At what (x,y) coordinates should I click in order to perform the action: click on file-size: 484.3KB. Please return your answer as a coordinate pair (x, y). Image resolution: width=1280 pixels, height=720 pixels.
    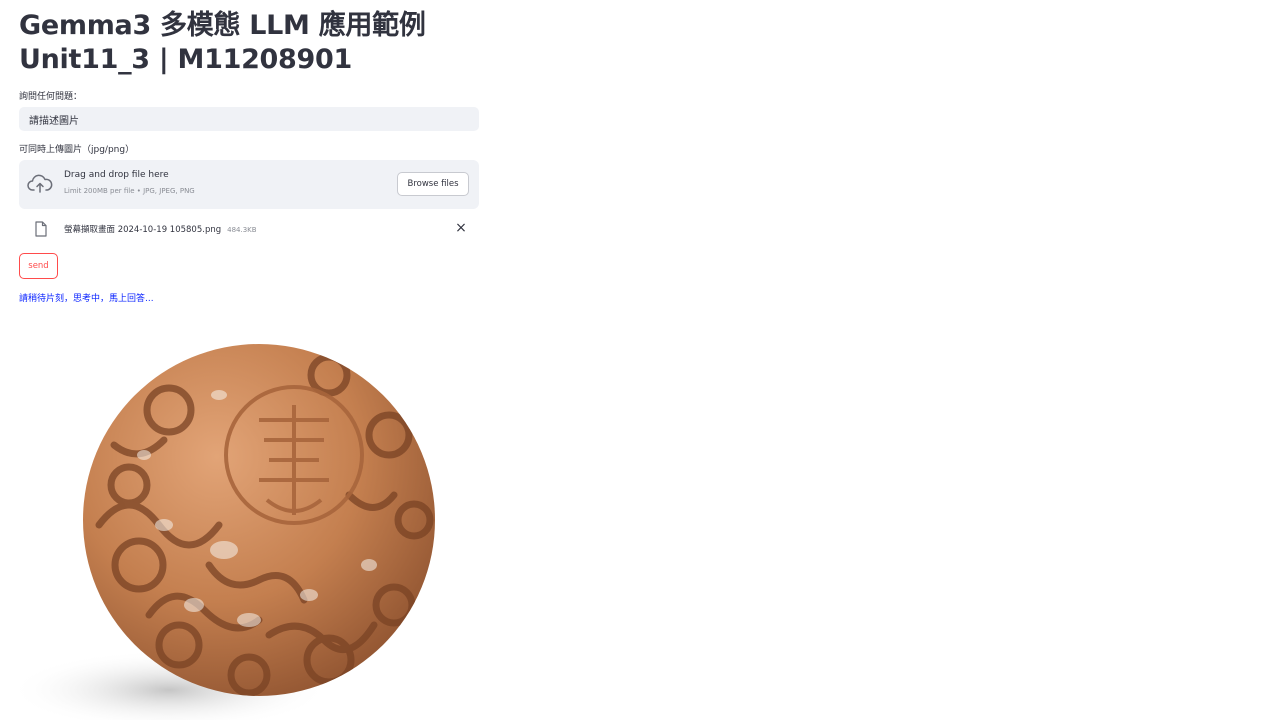
    Looking at the image, I should click on (242, 230).